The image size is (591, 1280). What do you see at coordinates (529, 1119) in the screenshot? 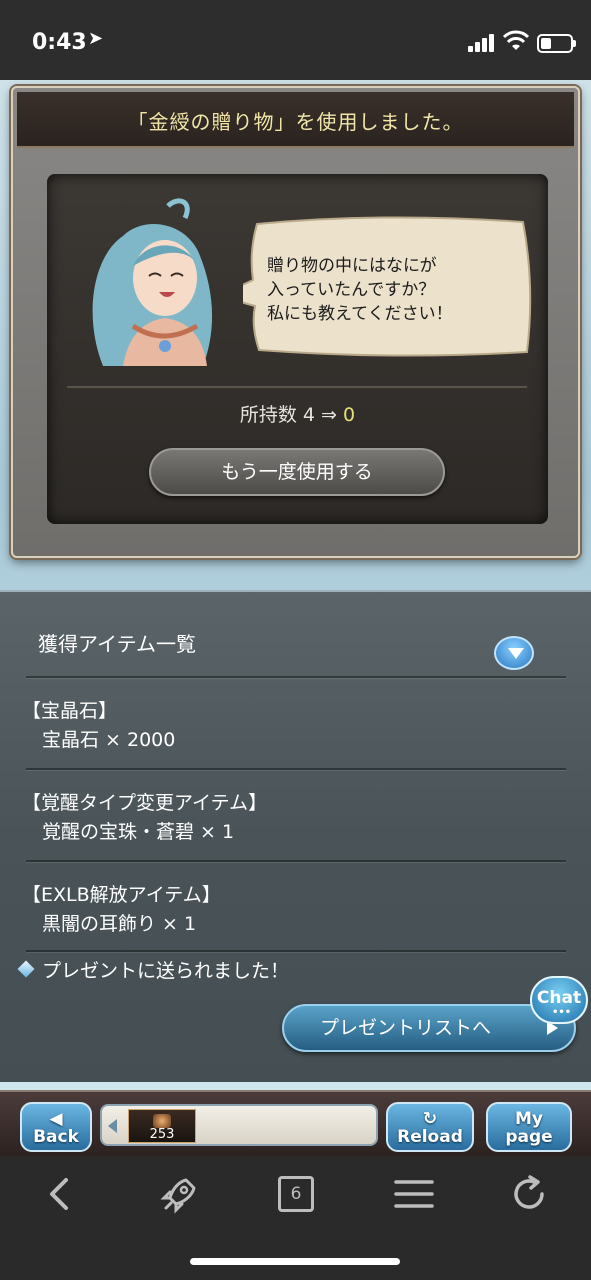
I see `mypage-label-line1: My` at bounding box center [529, 1119].